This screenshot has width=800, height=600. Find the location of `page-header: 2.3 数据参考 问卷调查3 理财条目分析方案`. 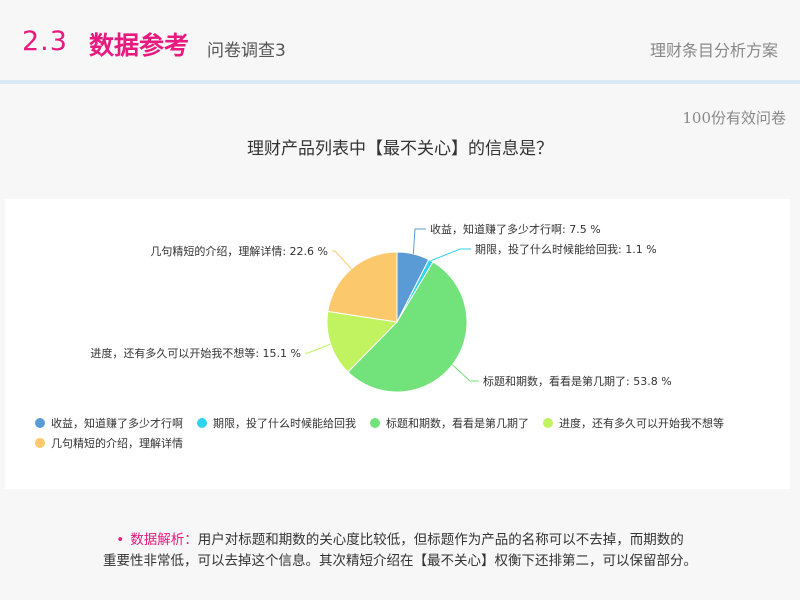

page-header: 2.3 数据参考 问卷调查3 理财条目分析方案 is located at coordinates (400, 40).